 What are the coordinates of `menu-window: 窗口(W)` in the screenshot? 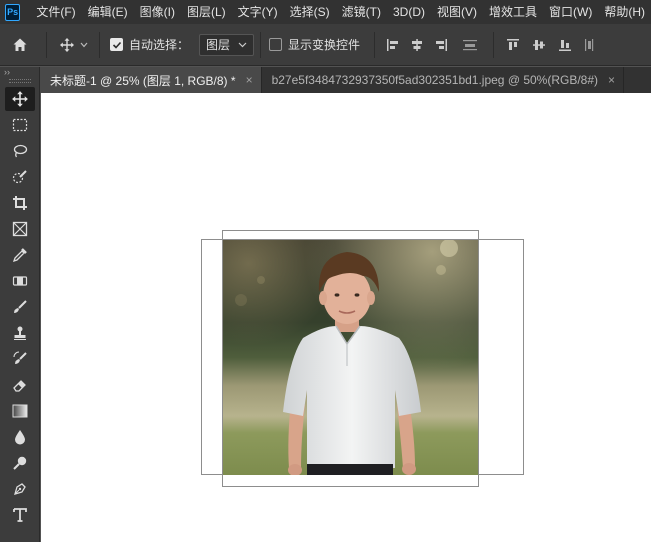 It's located at (570, 12).